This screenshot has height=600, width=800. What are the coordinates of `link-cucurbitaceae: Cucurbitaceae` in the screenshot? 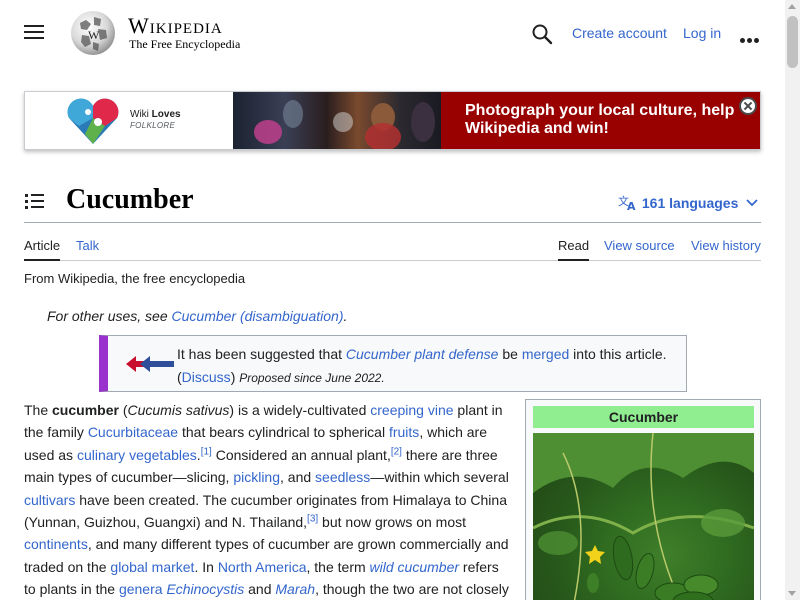 It's located at (133, 432).